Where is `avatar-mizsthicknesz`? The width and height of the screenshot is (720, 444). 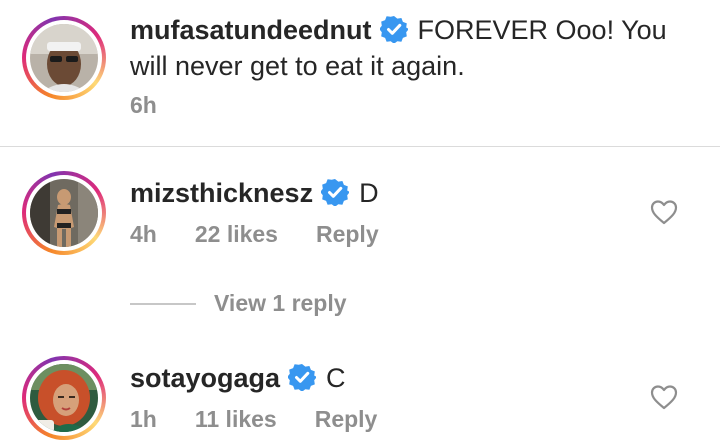 avatar-mizsthicknesz is located at coordinates (64, 213).